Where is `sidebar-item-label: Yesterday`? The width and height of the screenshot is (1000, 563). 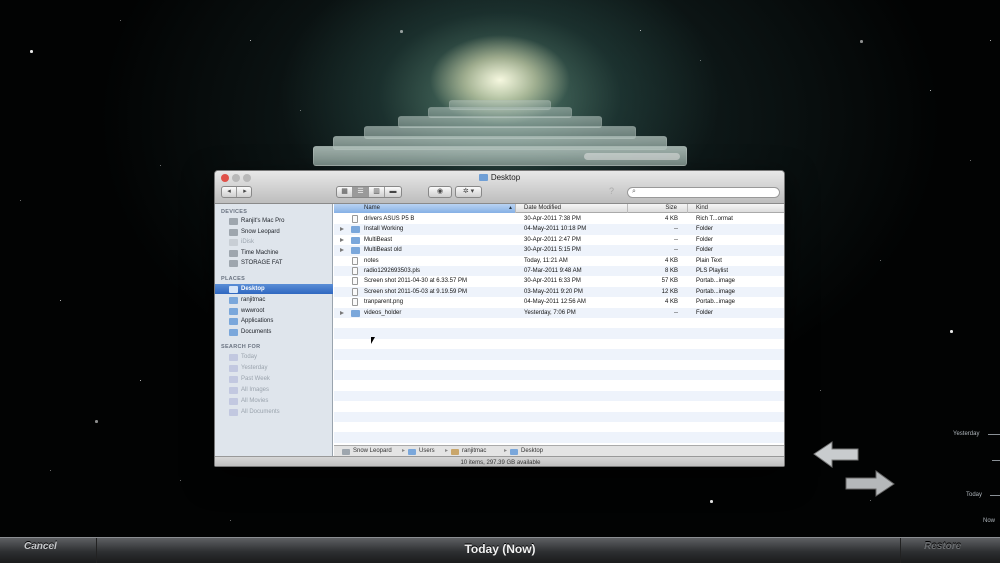 sidebar-item-label: Yesterday is located at coordinates (254, 368).